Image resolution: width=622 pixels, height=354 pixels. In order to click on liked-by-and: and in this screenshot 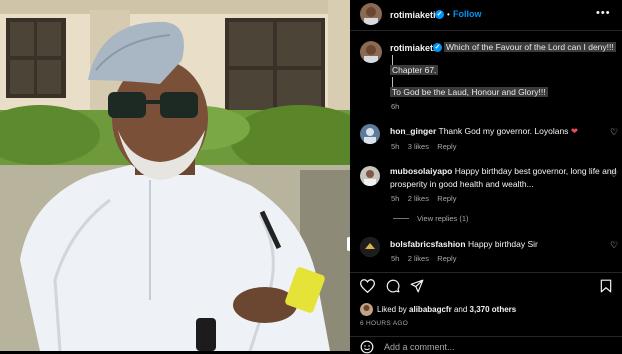, I will do `click(460, 309)`.